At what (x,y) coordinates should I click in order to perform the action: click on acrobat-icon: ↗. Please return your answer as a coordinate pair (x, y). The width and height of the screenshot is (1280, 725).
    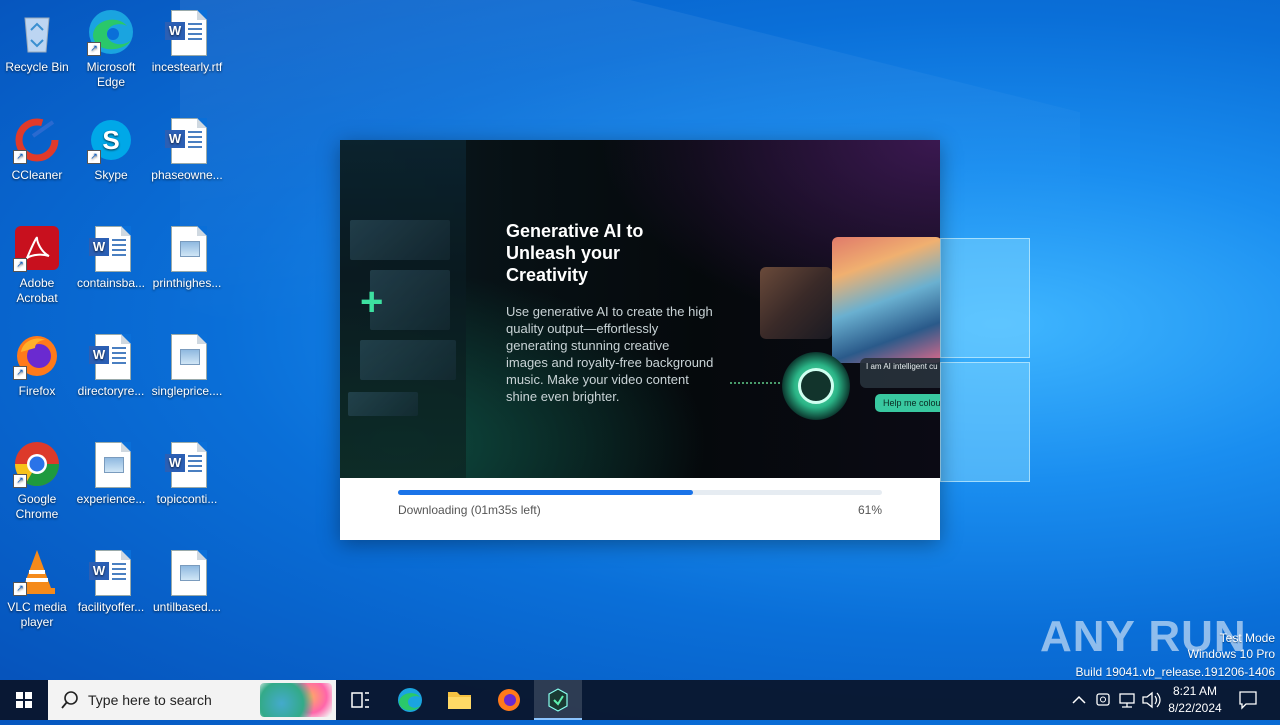
    Looking at the image, I should click on (37, 248).